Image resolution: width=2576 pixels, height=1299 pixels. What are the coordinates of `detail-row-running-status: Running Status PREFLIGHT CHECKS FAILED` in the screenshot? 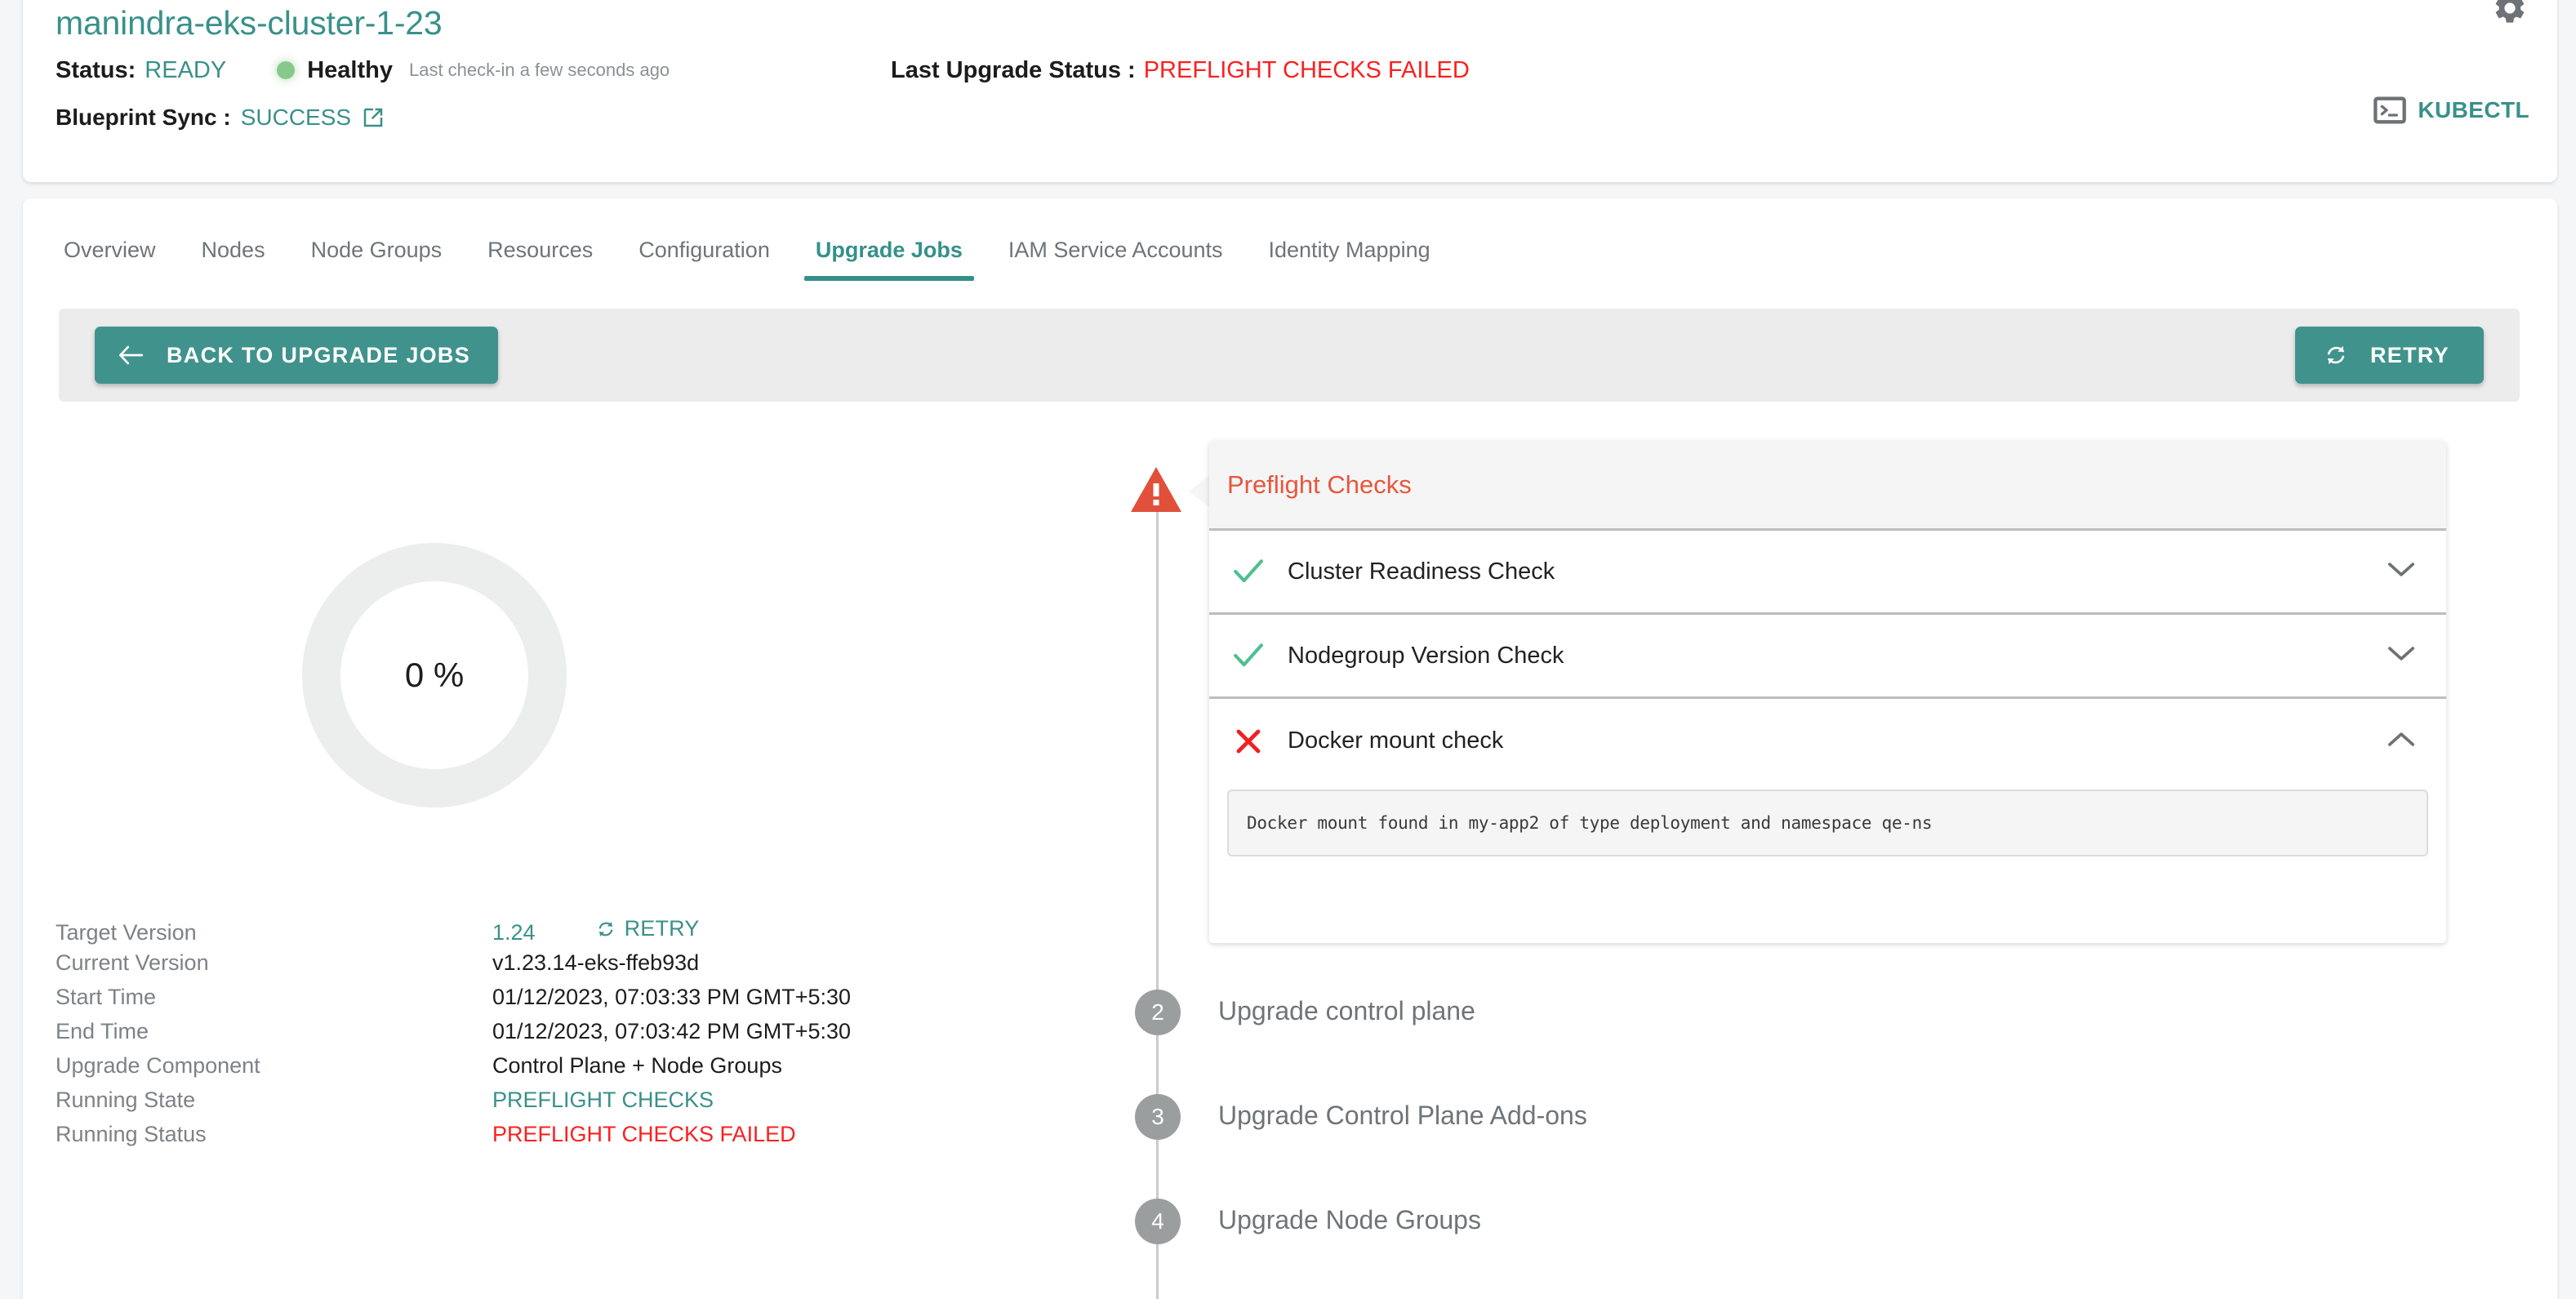 It's located at (505, 1139).